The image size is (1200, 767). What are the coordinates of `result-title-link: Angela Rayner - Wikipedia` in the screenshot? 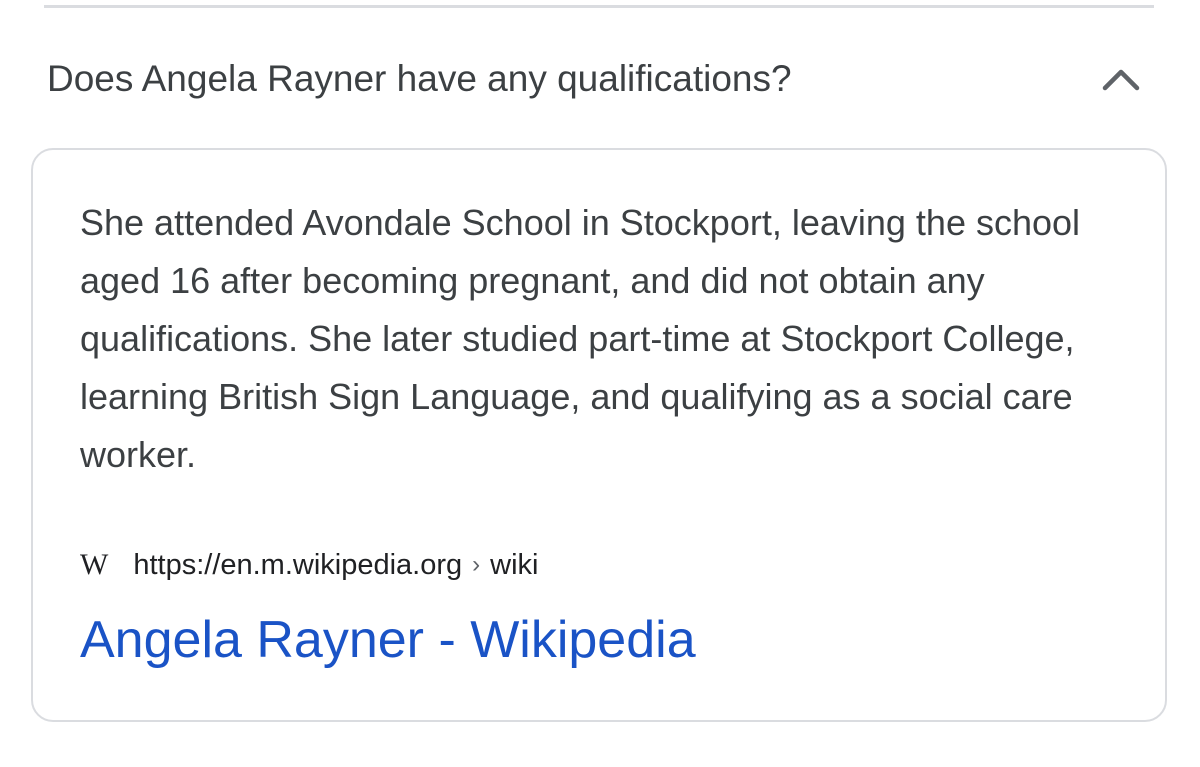 It's located at (388, 640).